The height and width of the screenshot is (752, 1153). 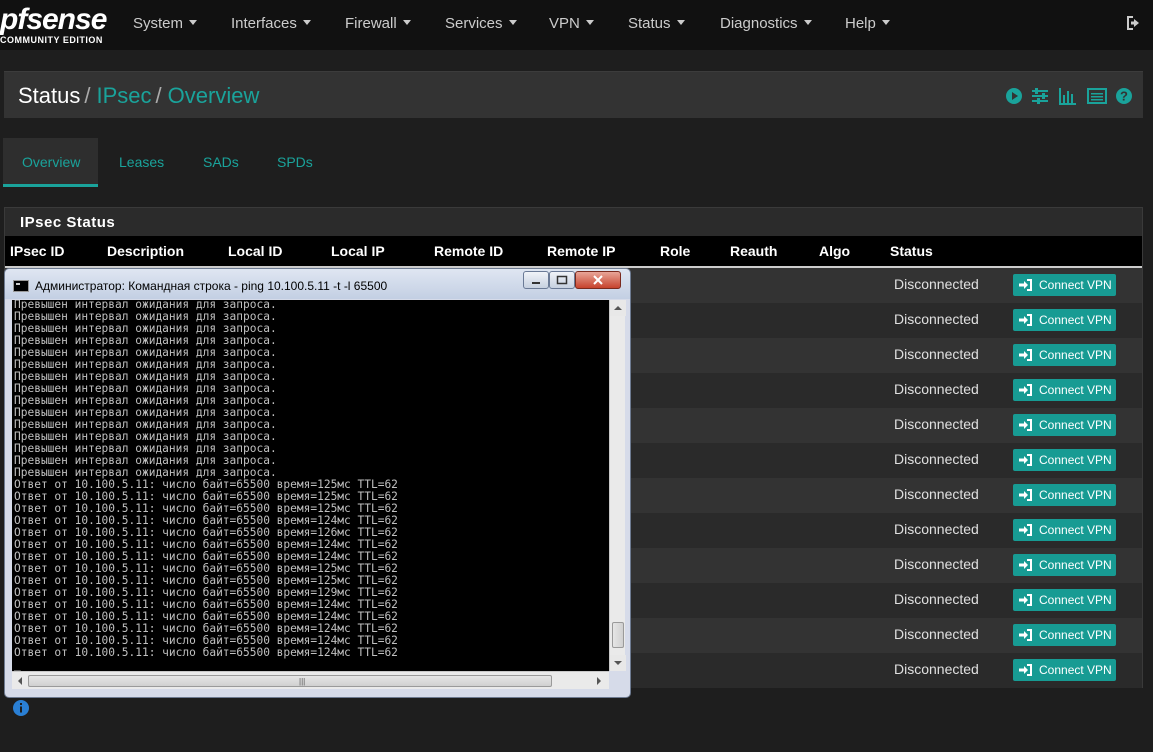 I want to click on horizontal-scrollbar: |||, so click(x=310, y=680).